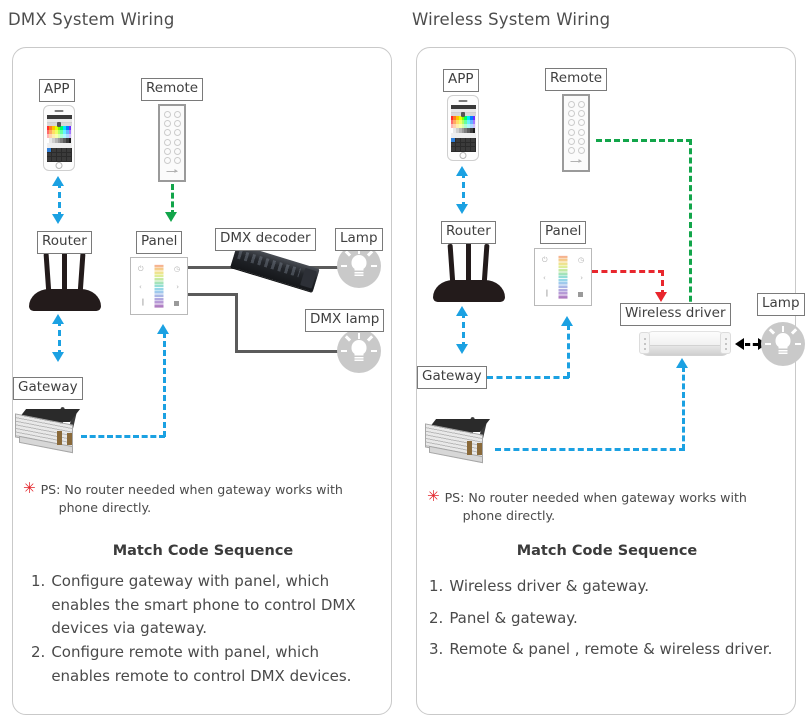 This screenshot has height=725, width=808. I want to click on label-app-dmx: APP, so click(57, 90).